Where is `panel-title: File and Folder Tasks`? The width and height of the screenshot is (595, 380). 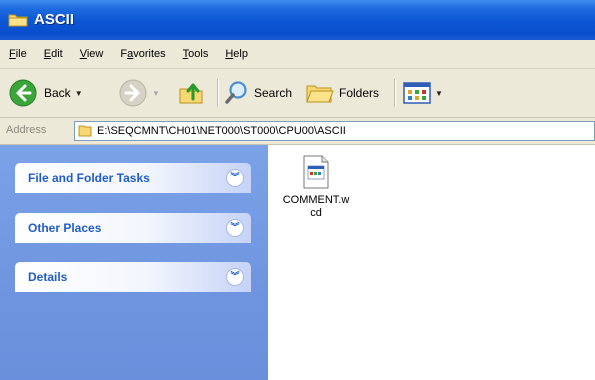
panel-title: File and Folder Tasks is located at coordinates (89, 178).